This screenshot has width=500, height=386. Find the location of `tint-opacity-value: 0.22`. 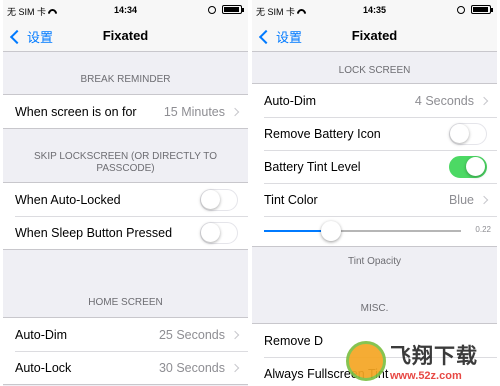

tint-opacity-value: 0.22 is located at coordinates (483, 229).